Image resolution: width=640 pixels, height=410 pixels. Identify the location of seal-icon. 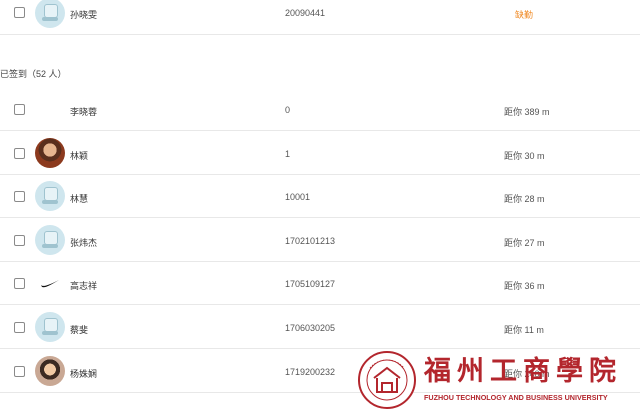
(387, 380).